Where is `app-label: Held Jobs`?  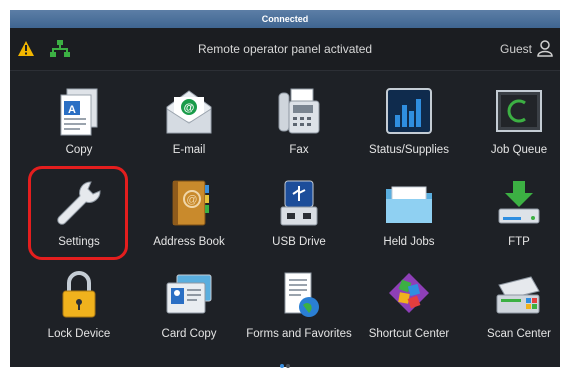 app-label: Held Jobs is located at coordinates (409, 242).